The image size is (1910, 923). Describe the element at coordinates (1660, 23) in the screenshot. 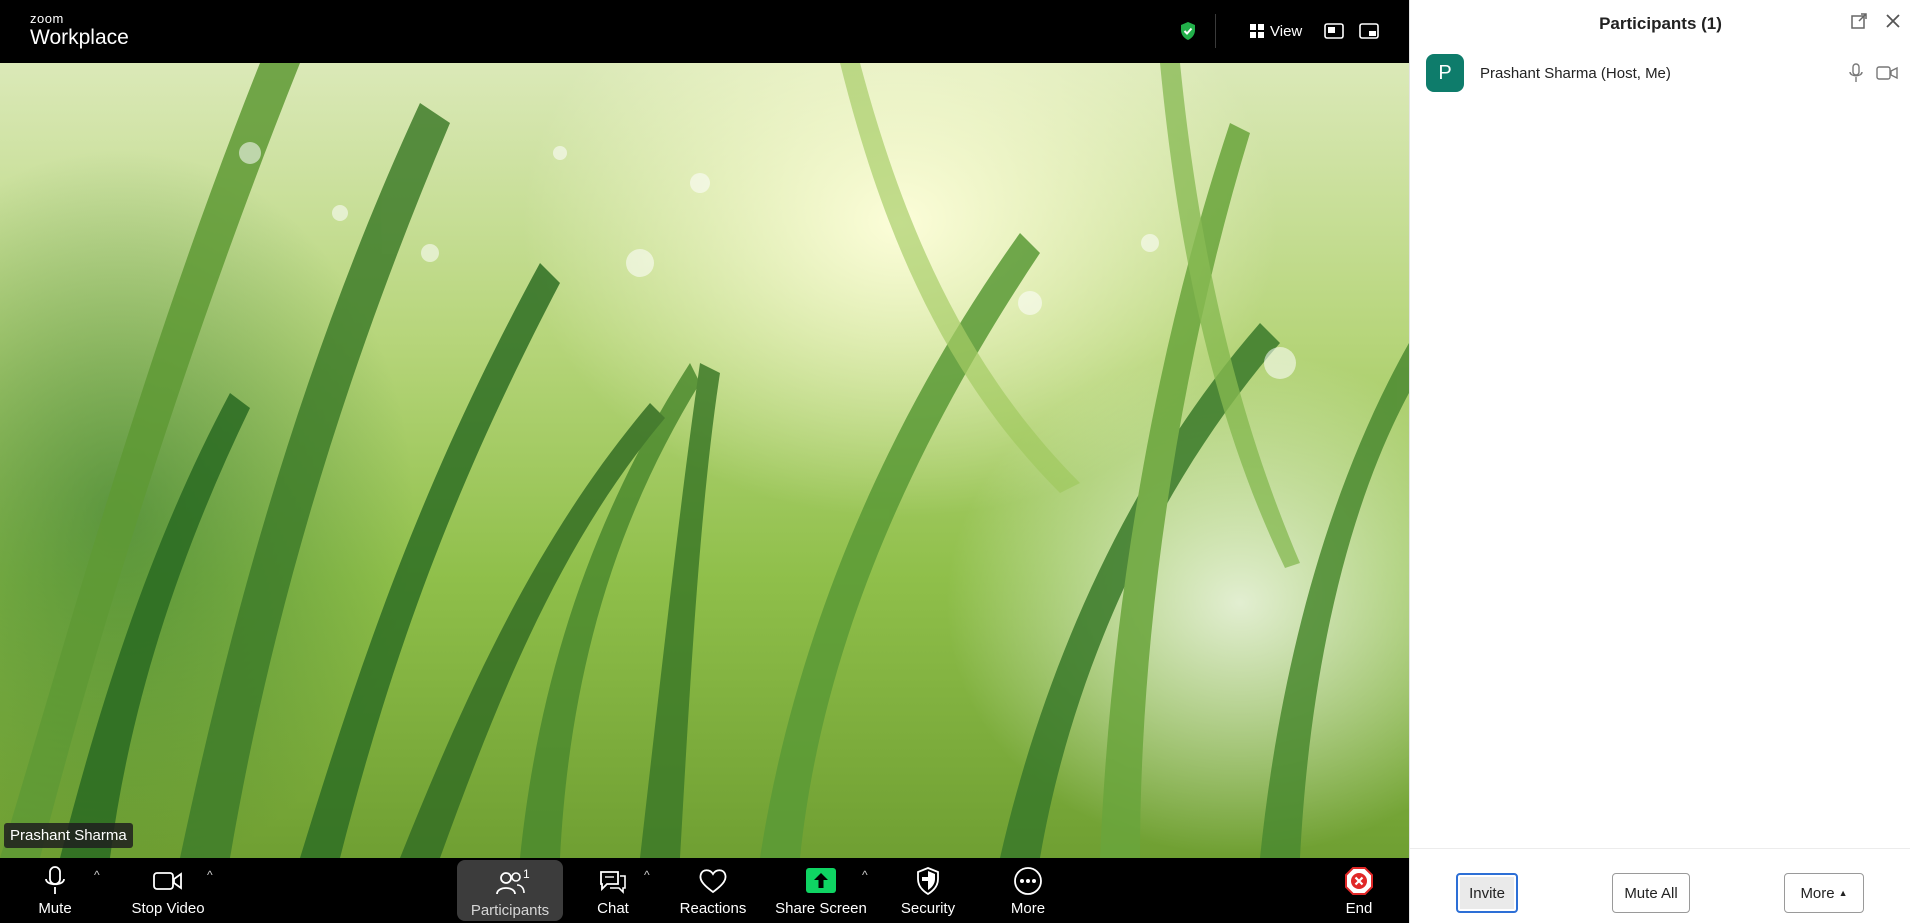

I see `panel-title: Participants (1)` at that location.